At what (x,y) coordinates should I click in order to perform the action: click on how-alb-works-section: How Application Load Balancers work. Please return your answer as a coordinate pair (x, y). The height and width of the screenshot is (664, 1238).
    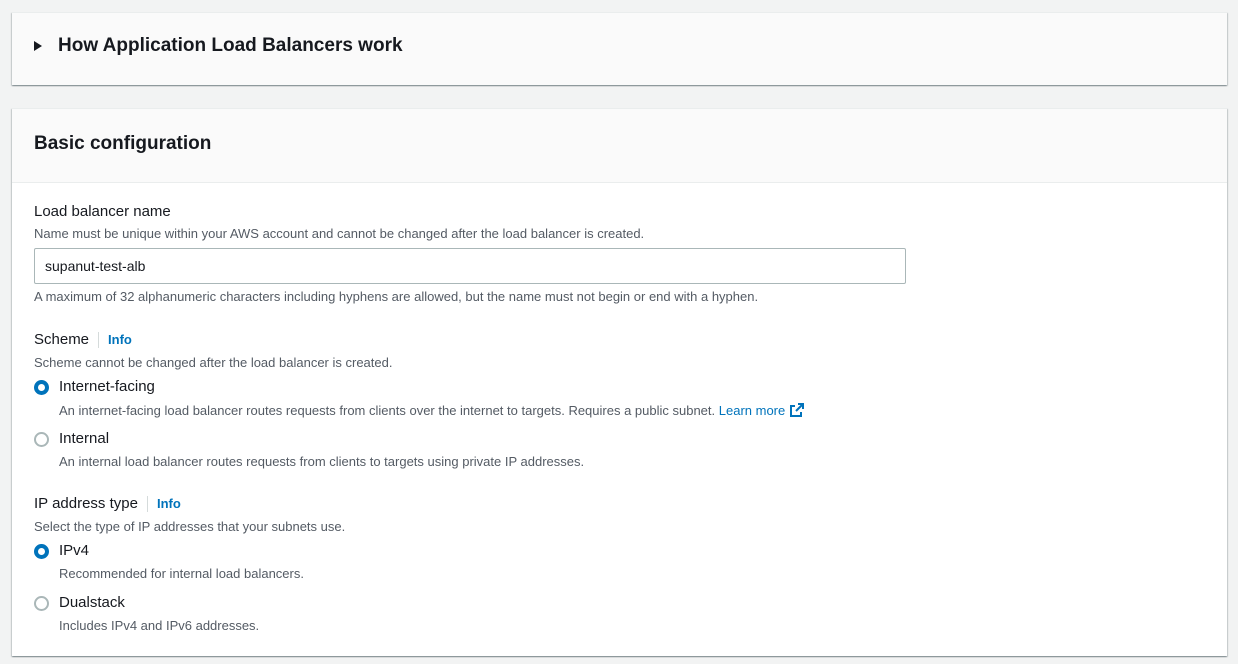
    Looking at the image, I should click on (619, 48).